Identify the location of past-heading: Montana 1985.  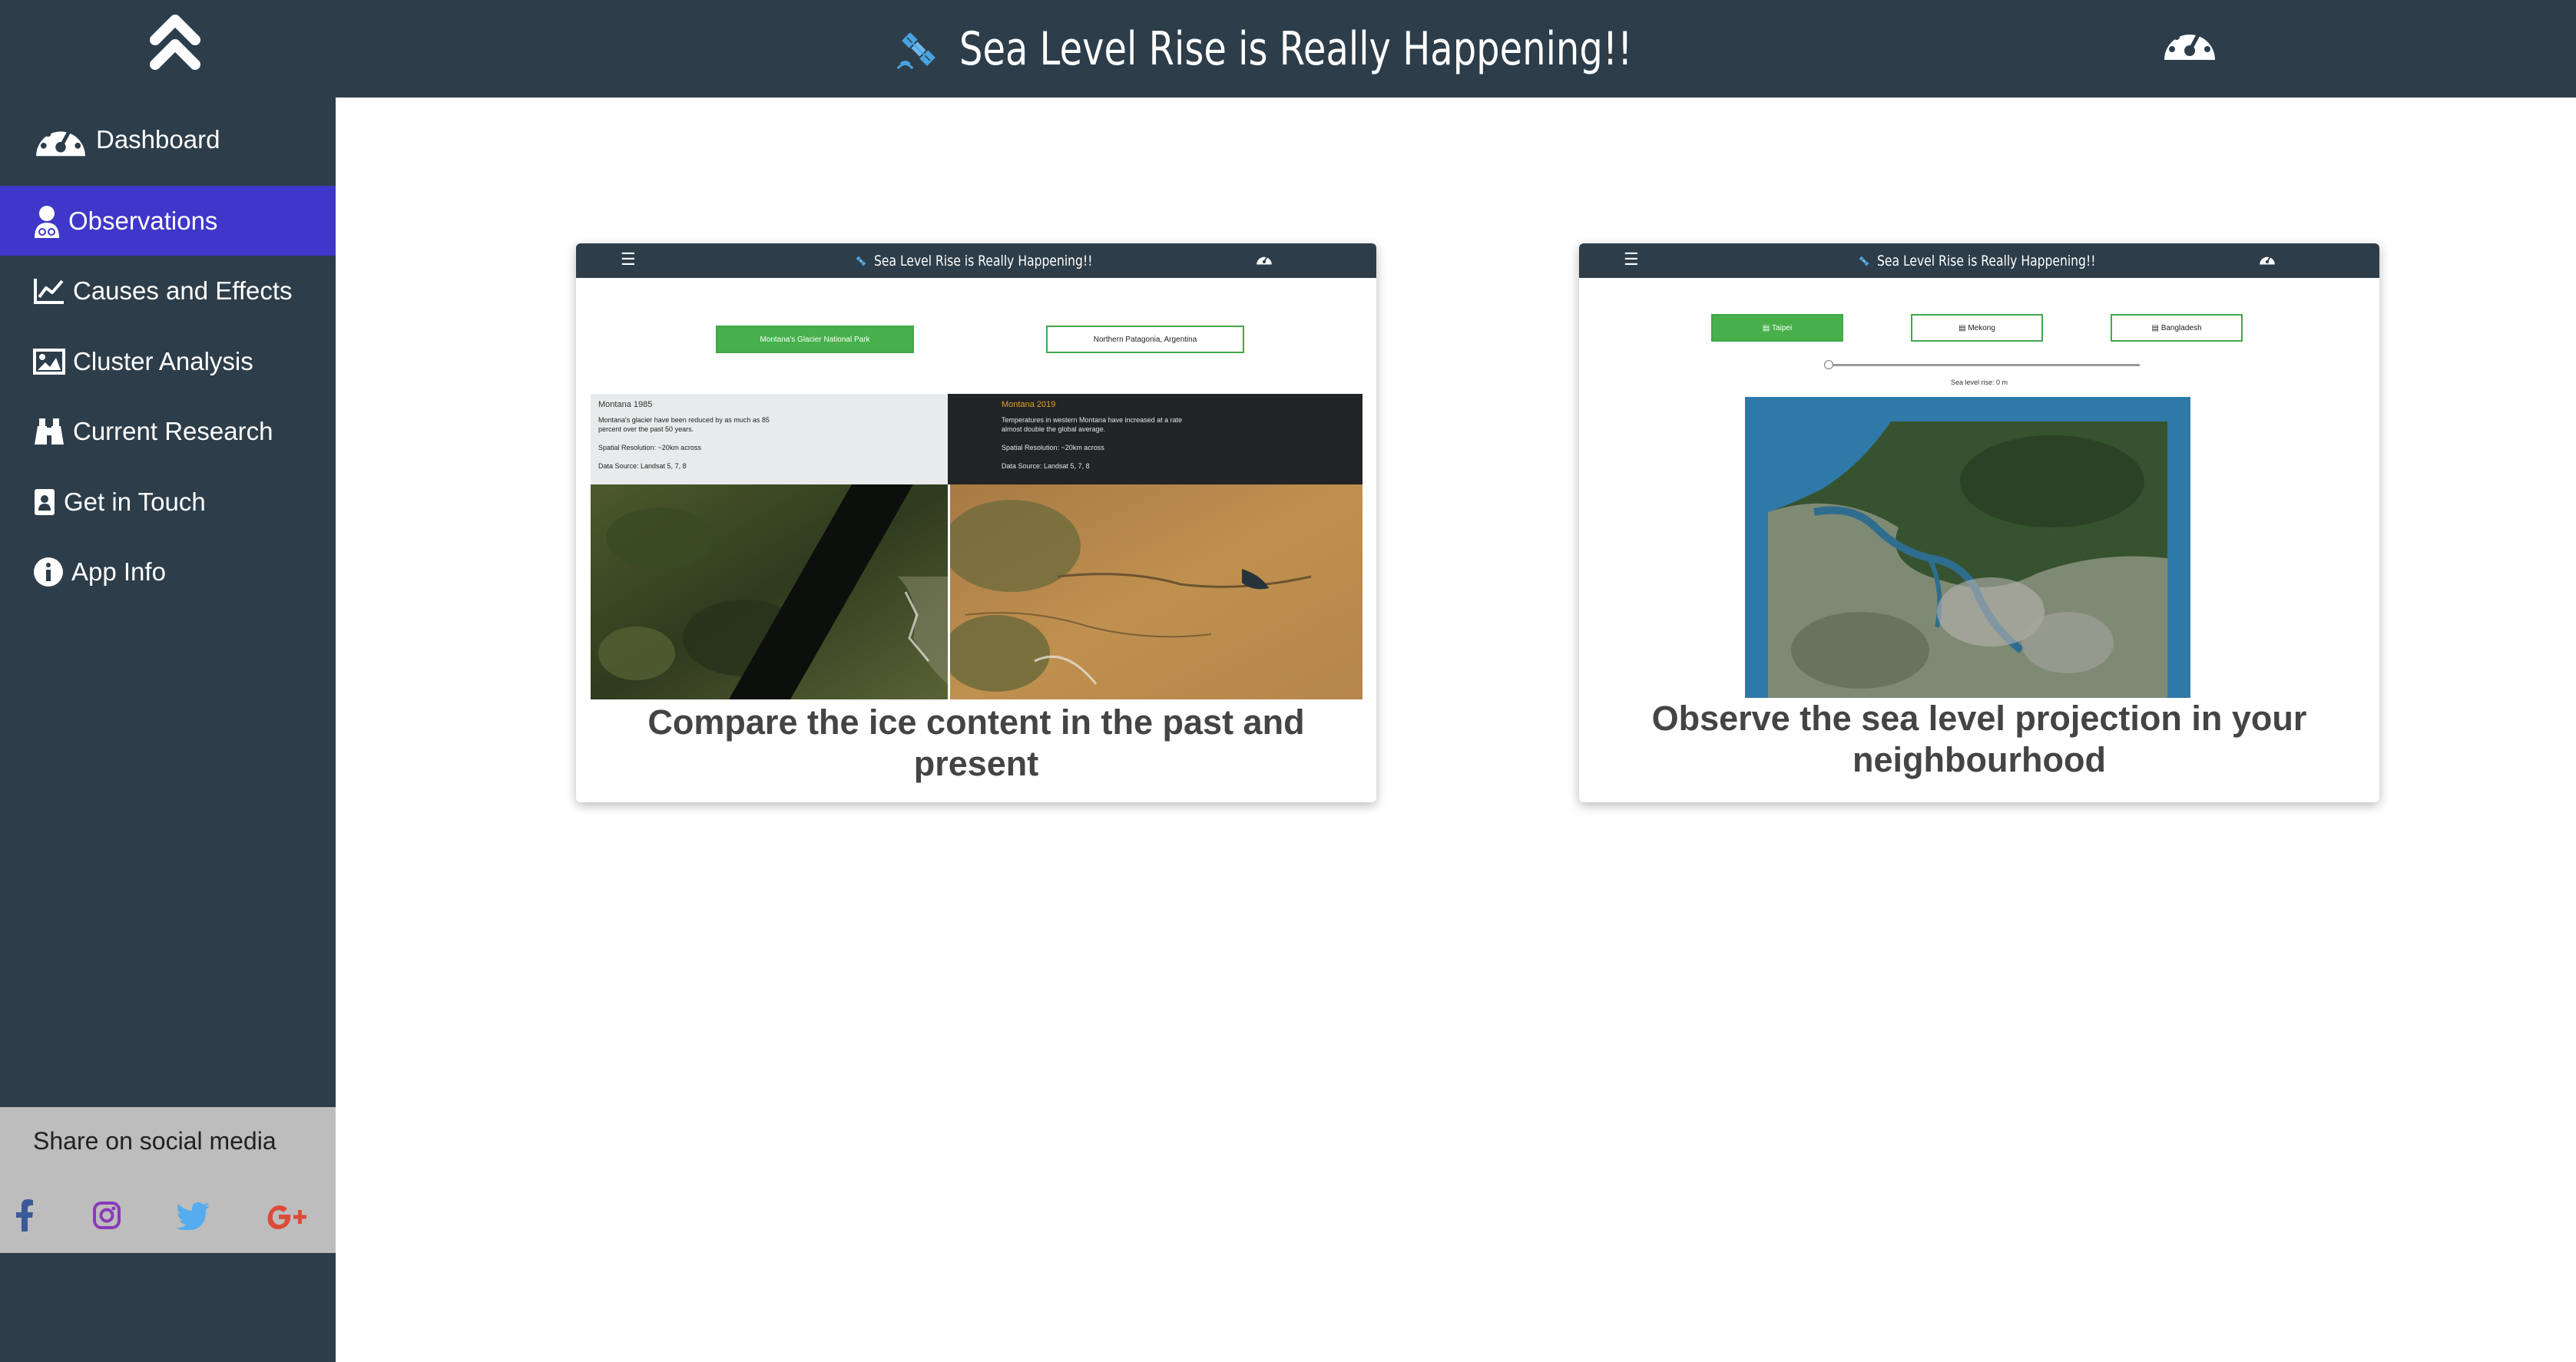
(625, 404).